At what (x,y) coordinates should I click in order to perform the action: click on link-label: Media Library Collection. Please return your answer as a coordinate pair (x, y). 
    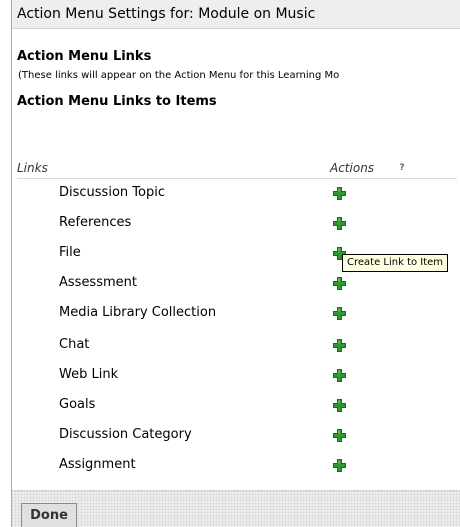
    Looking at the image, I should click on (138, 312).